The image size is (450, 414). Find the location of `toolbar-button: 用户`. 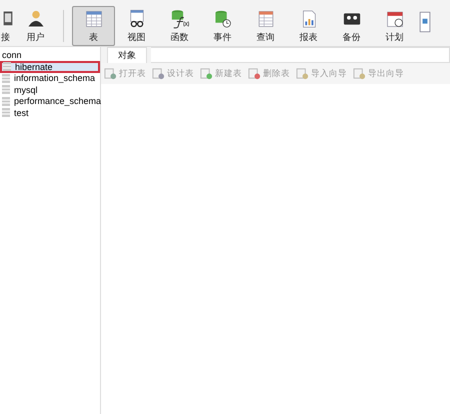

toolbar-button: 用户 is located at coordinates (35, 26).